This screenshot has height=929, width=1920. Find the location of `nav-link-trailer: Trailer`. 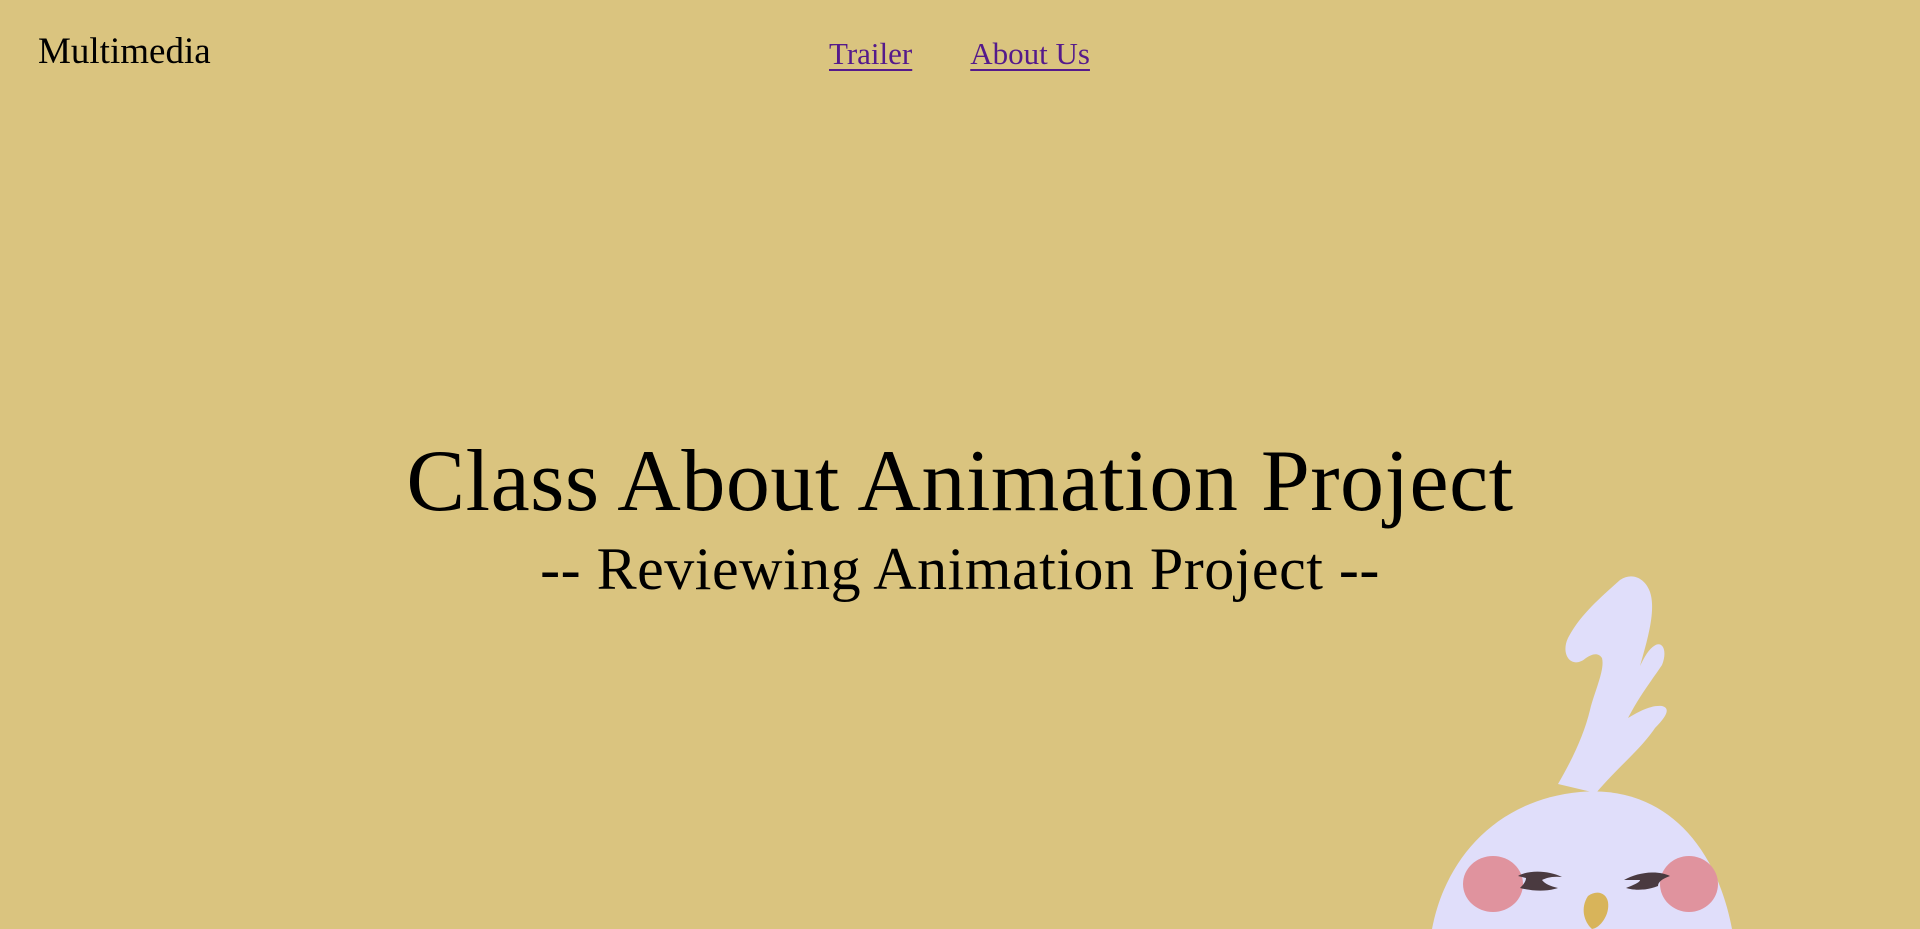

nav-link-trailer: Trailer is located at coordinates (870, 54).